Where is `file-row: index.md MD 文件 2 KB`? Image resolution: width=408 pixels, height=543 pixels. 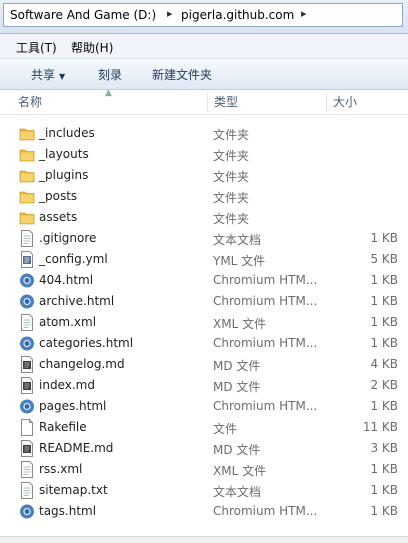 file-row: index.md MD 文件 2 KB is located at coordinates (204, 385).